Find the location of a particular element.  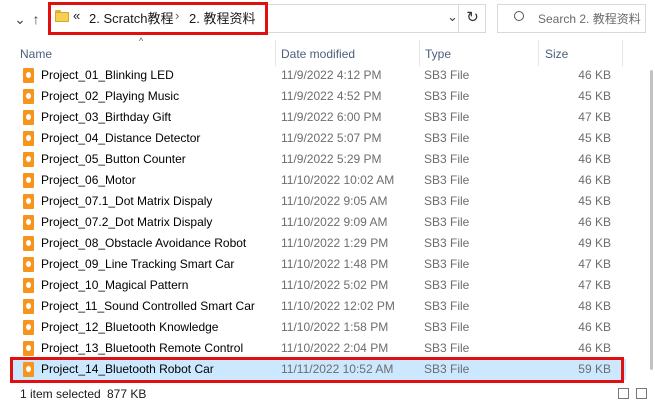

file-name: Project_08_Obstacle Avoidance Robot is located at coordinates (144, 243).